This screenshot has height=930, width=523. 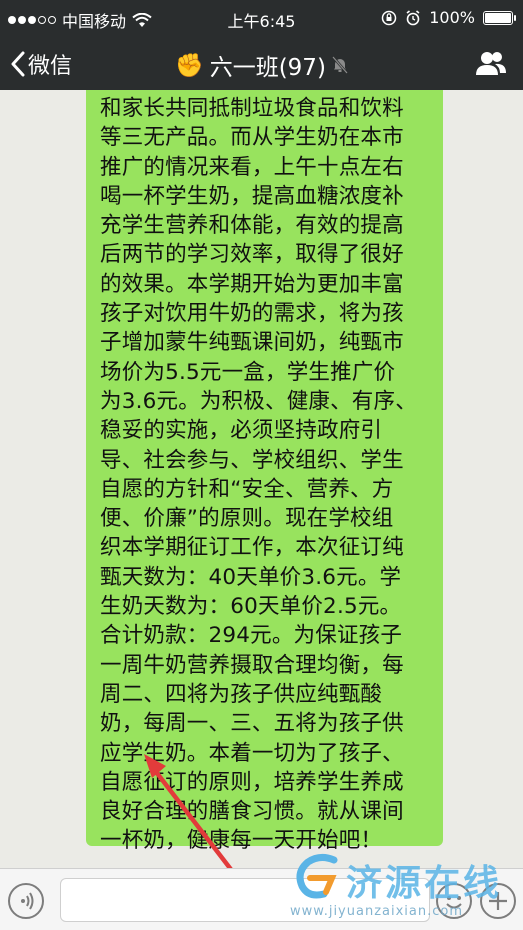 I want to click on message-line: 充学生营养和体能，有效的提高, so click(x=252, y=226).